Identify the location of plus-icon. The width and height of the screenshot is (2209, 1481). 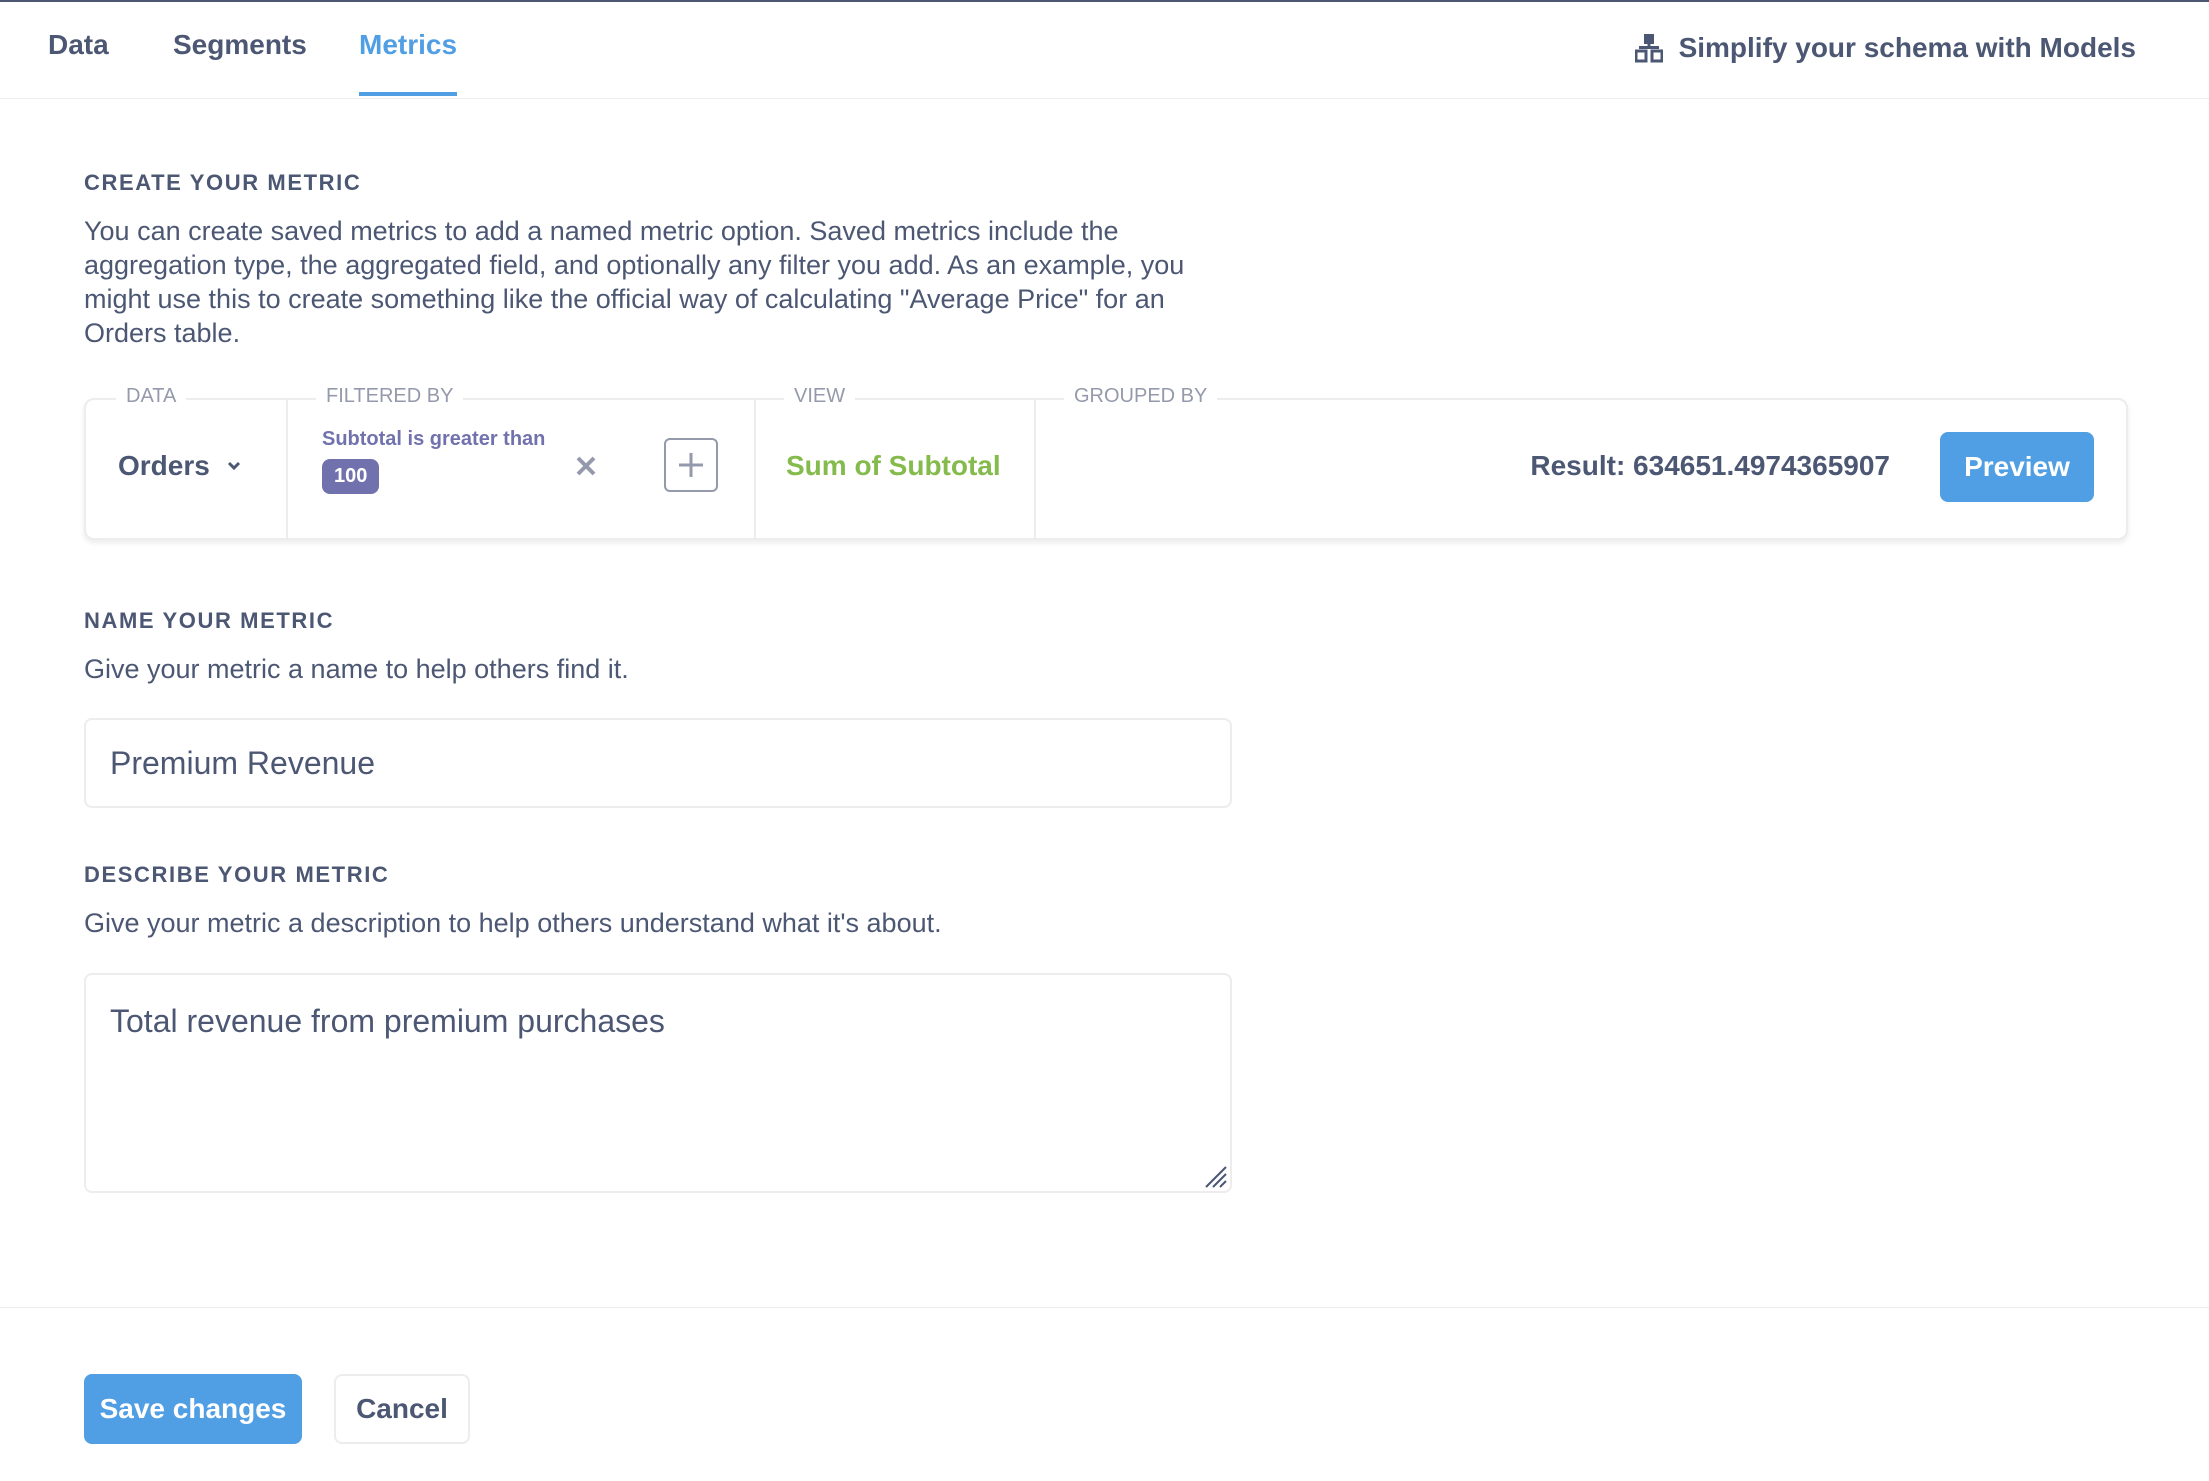
(691, 465).